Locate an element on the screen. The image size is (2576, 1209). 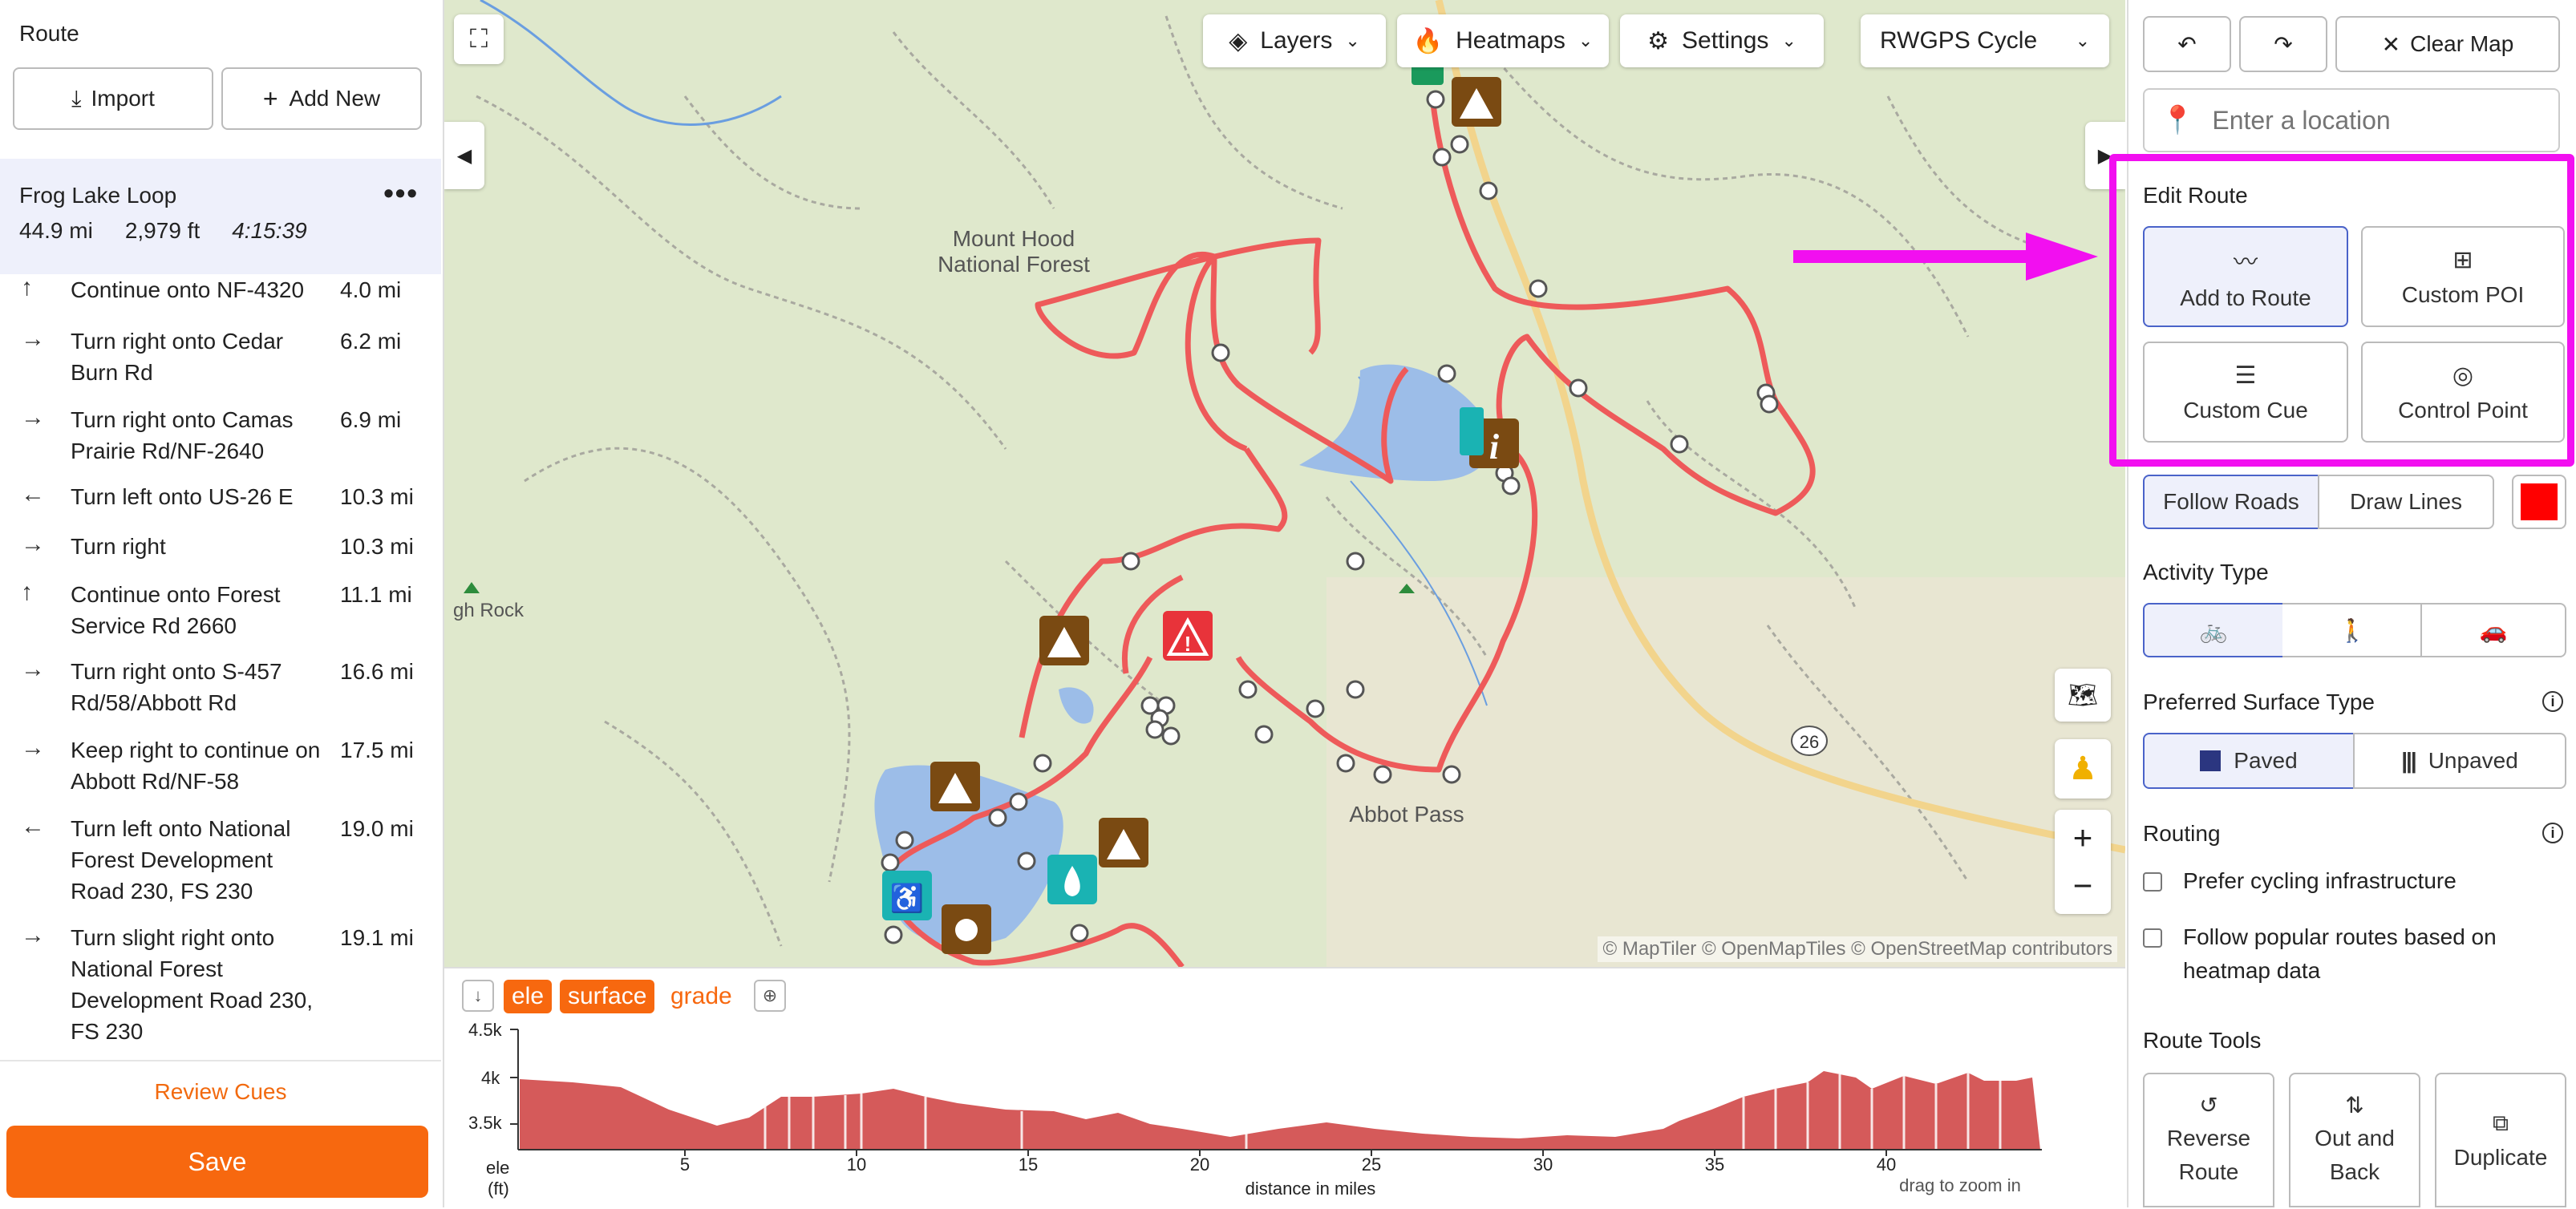
unpaved-option: ||| Unpaved is located at coordinates (2459, 761).